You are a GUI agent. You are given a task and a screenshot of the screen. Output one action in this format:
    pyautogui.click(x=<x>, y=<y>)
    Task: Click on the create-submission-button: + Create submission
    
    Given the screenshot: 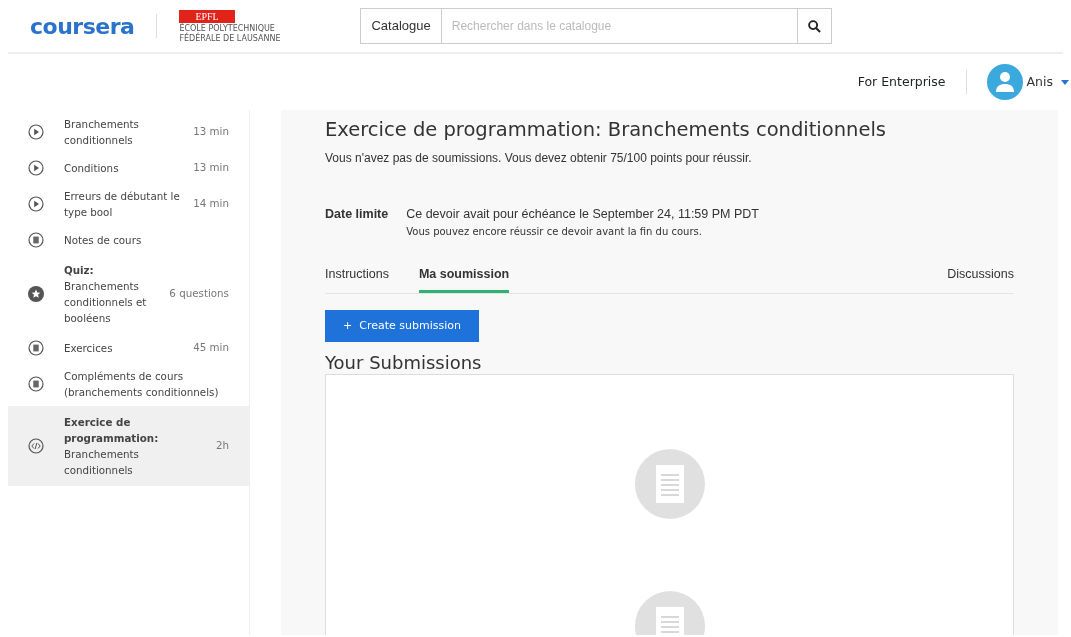 What is the action you would take?
    pyautogui.click(x=402, y=326)
    